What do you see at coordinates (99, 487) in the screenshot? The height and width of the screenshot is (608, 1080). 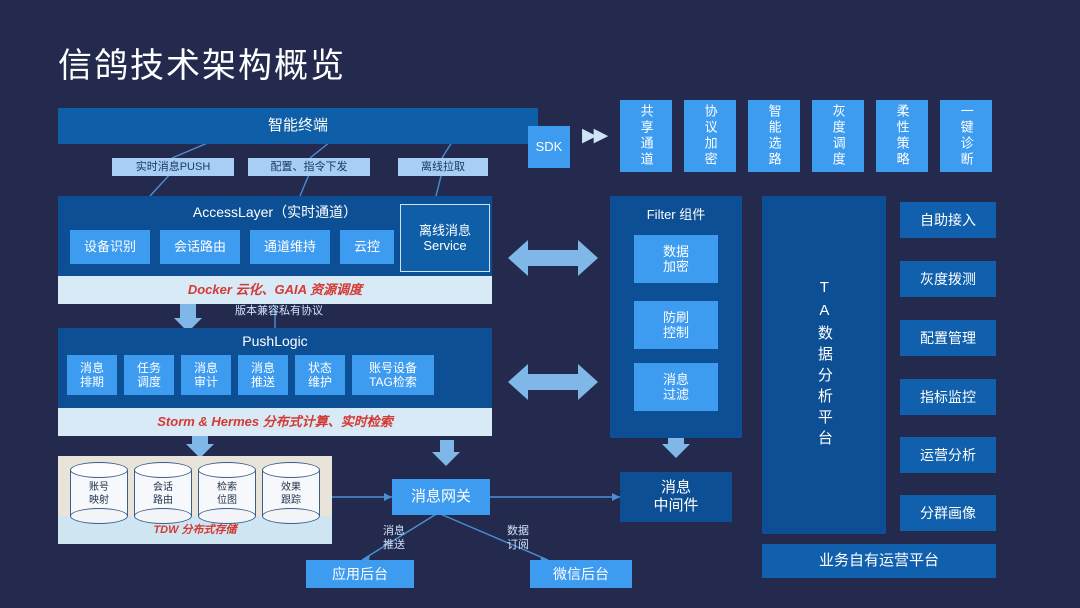 I see `storage-line1: 账号` at bounding box center [99, 487].